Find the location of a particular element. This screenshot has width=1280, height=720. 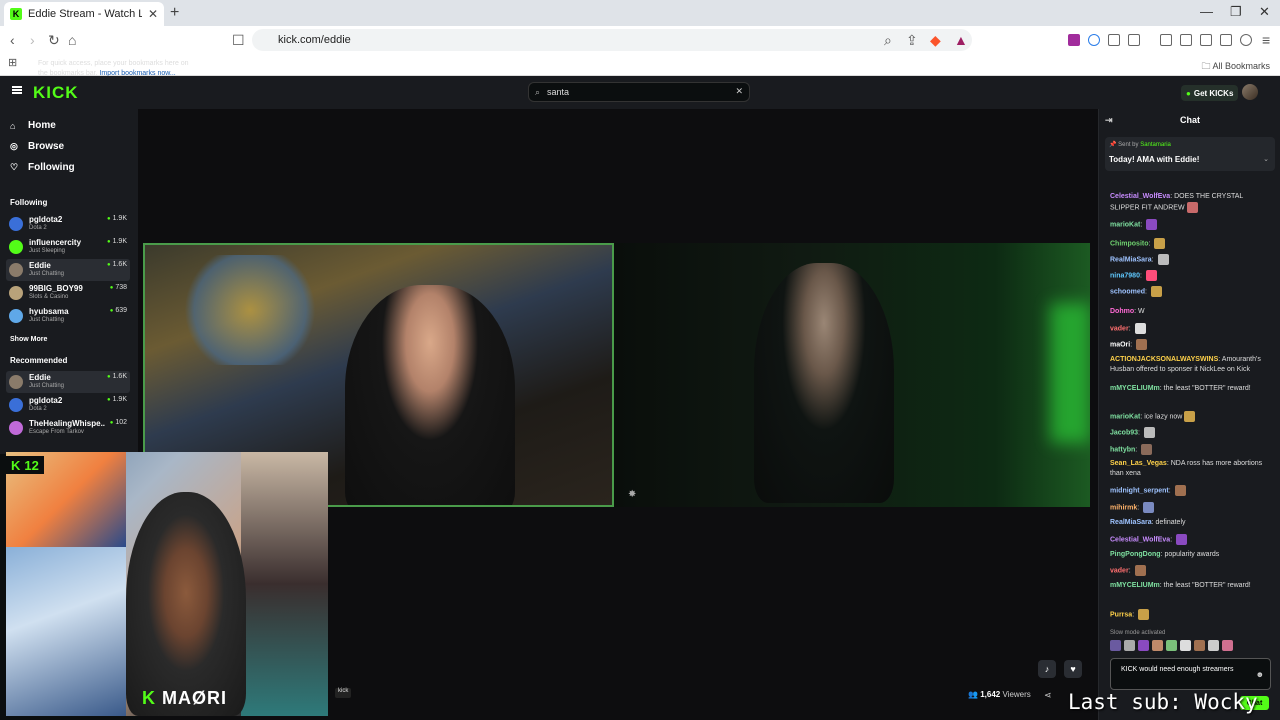

chat-username: Purrsa is located at coordinates (1121, 614).